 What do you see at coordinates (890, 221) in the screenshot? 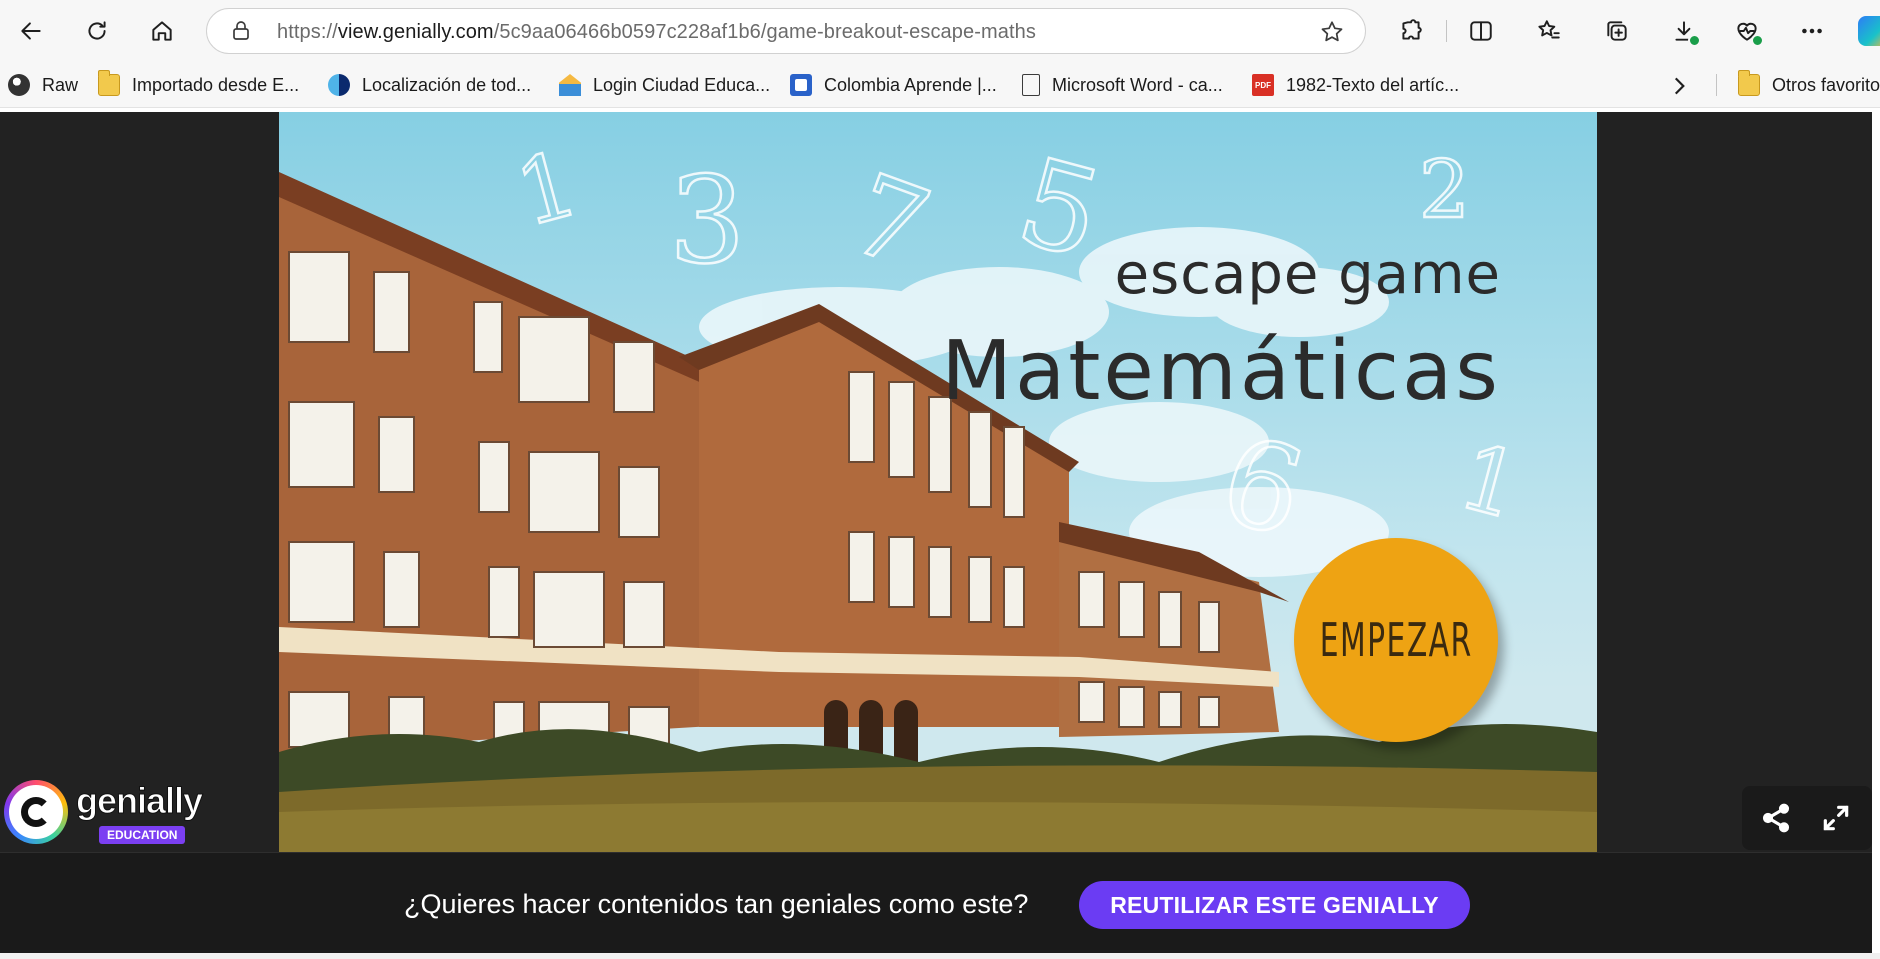
I see `chalk-digit: 7` at bounding box center [890, 221].